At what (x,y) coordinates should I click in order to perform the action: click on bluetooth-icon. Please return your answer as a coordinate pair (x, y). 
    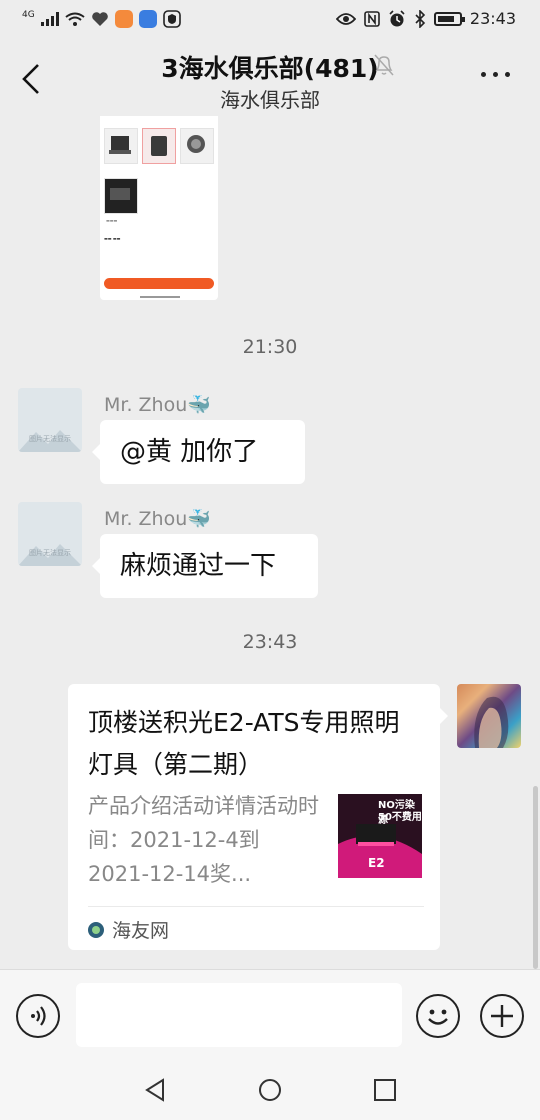
    Looking at the image, I should click on (420, 18).